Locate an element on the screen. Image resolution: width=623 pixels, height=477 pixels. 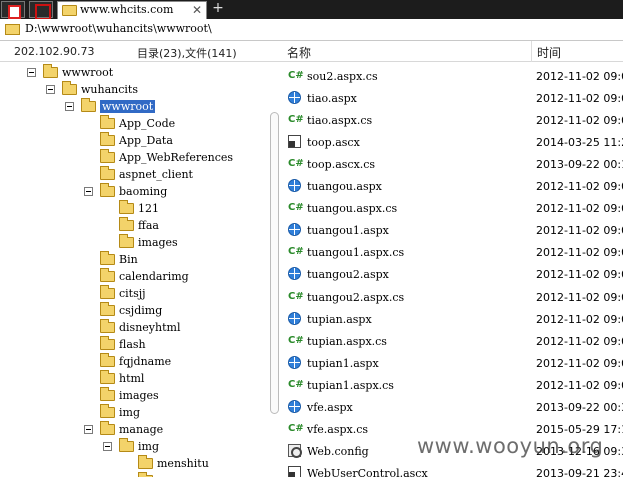
file-row: C# tiao.aspx.cs 2012-11-02 09:0 is located at coordinates (451, 121).